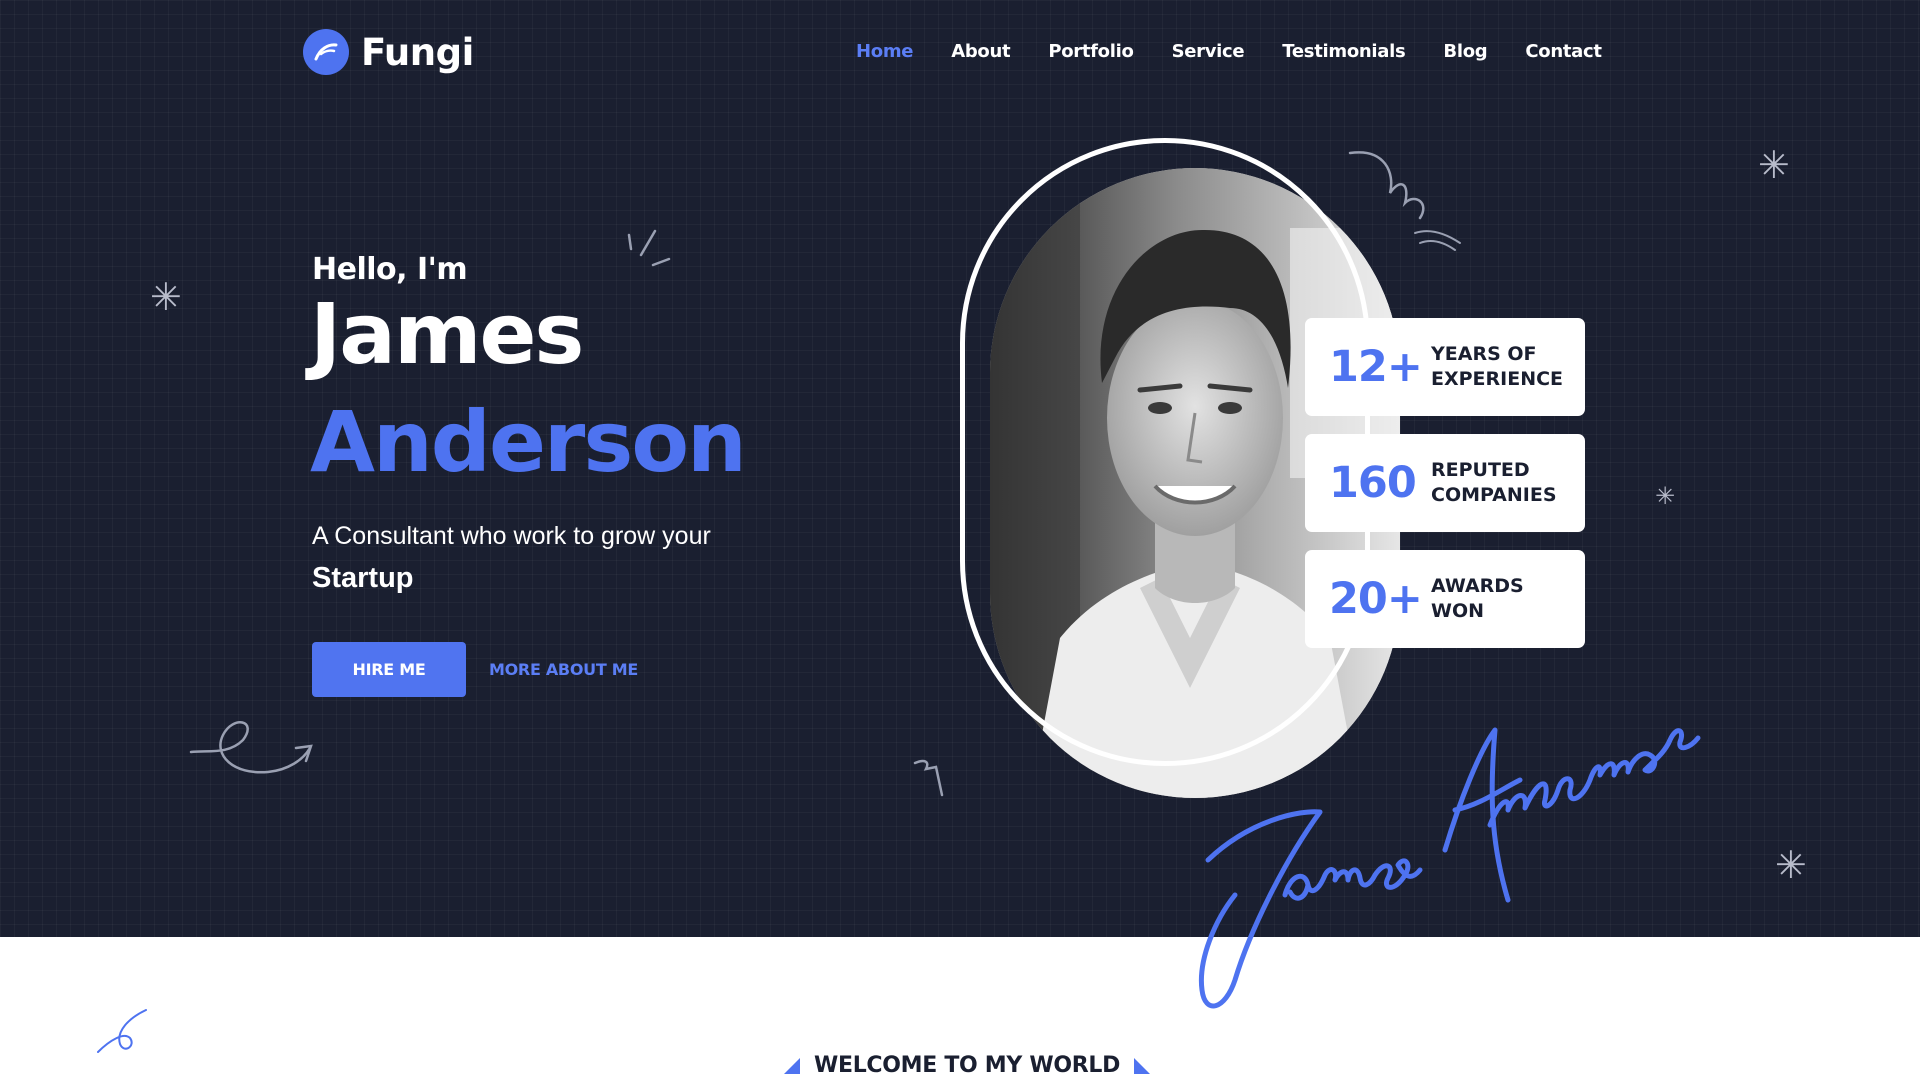 Image resolution: width=1920 pixels, height=1080 pixels. What do you see at coordinates (980, 51) in the screenshot?
I see `nav-about: About` at bounding box center [980, 51].